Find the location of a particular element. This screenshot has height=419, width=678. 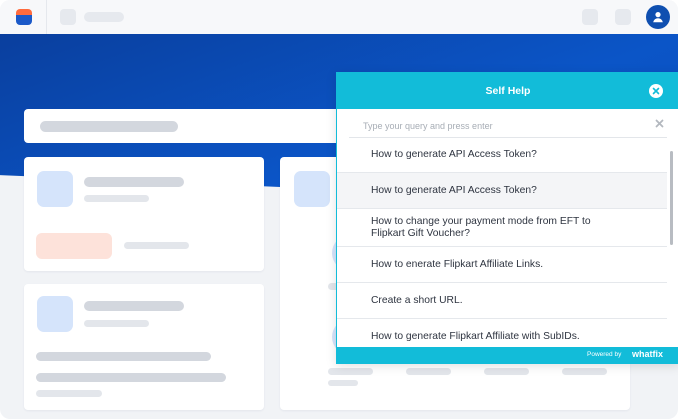

brand-link: whatfix is located at coordinates (647, 354).